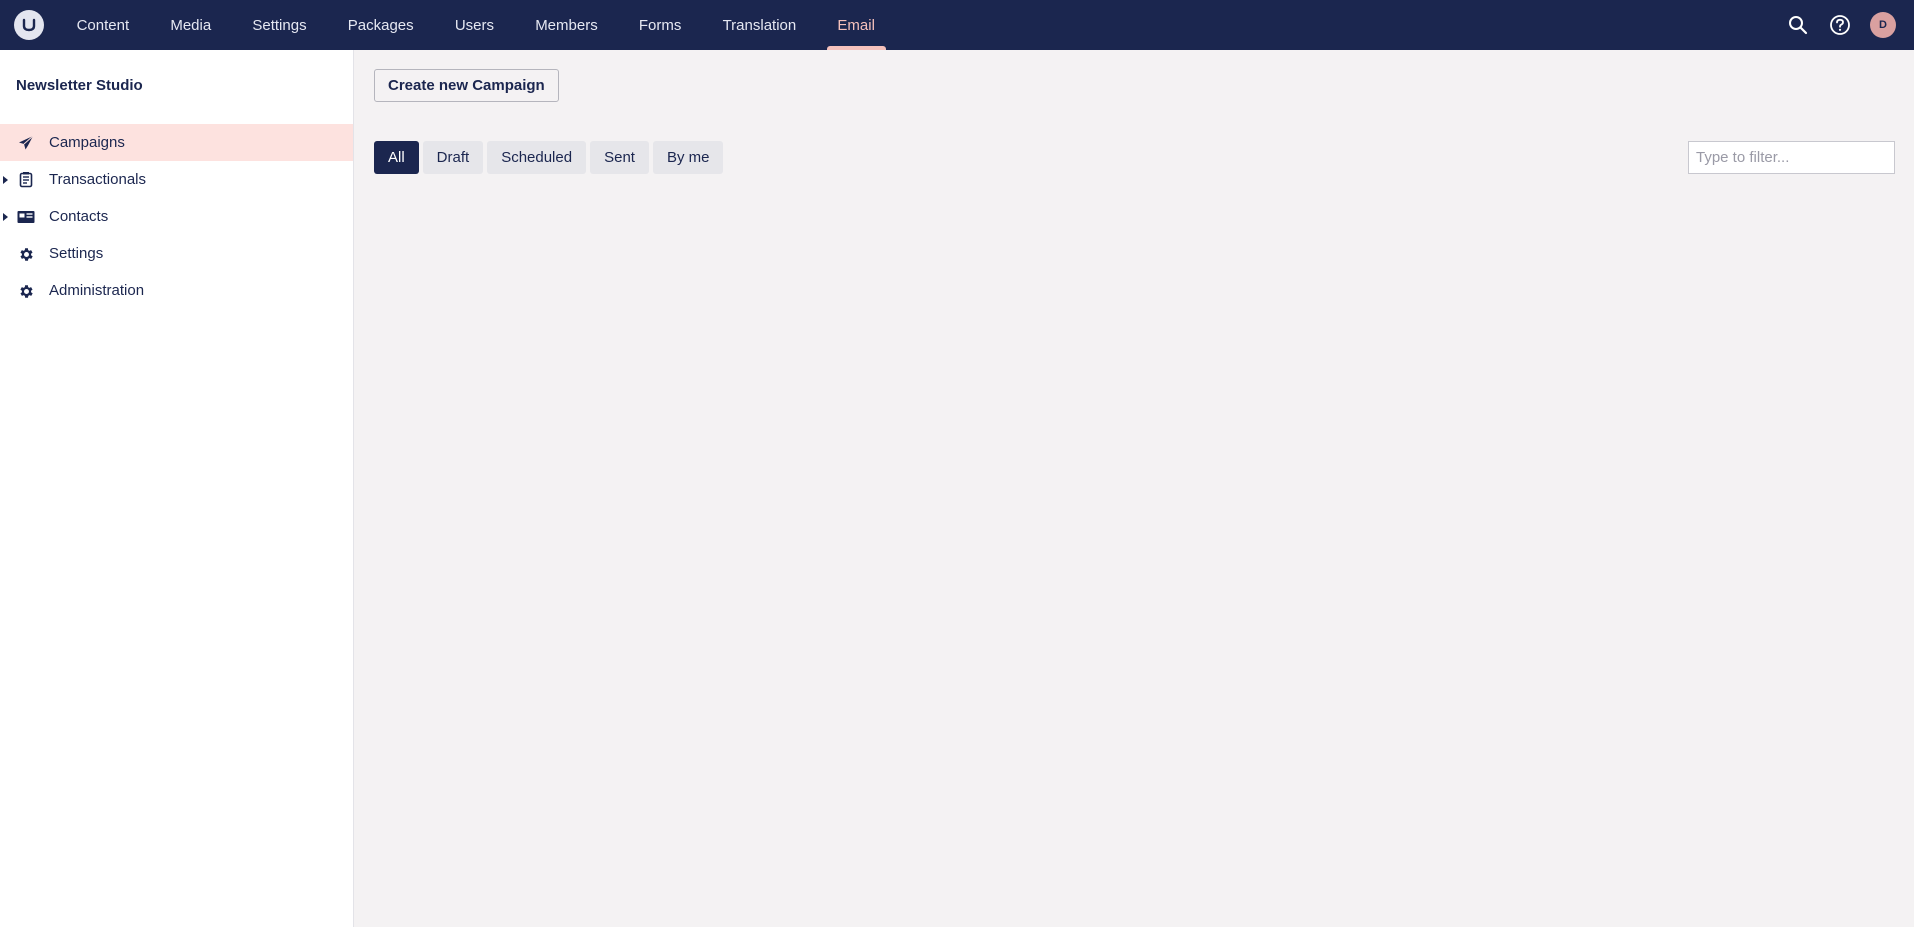 The height and width of the screenshot is (927, 1914). I want to click on sidebar-item-contacts: Contacts, so click(176, 216).